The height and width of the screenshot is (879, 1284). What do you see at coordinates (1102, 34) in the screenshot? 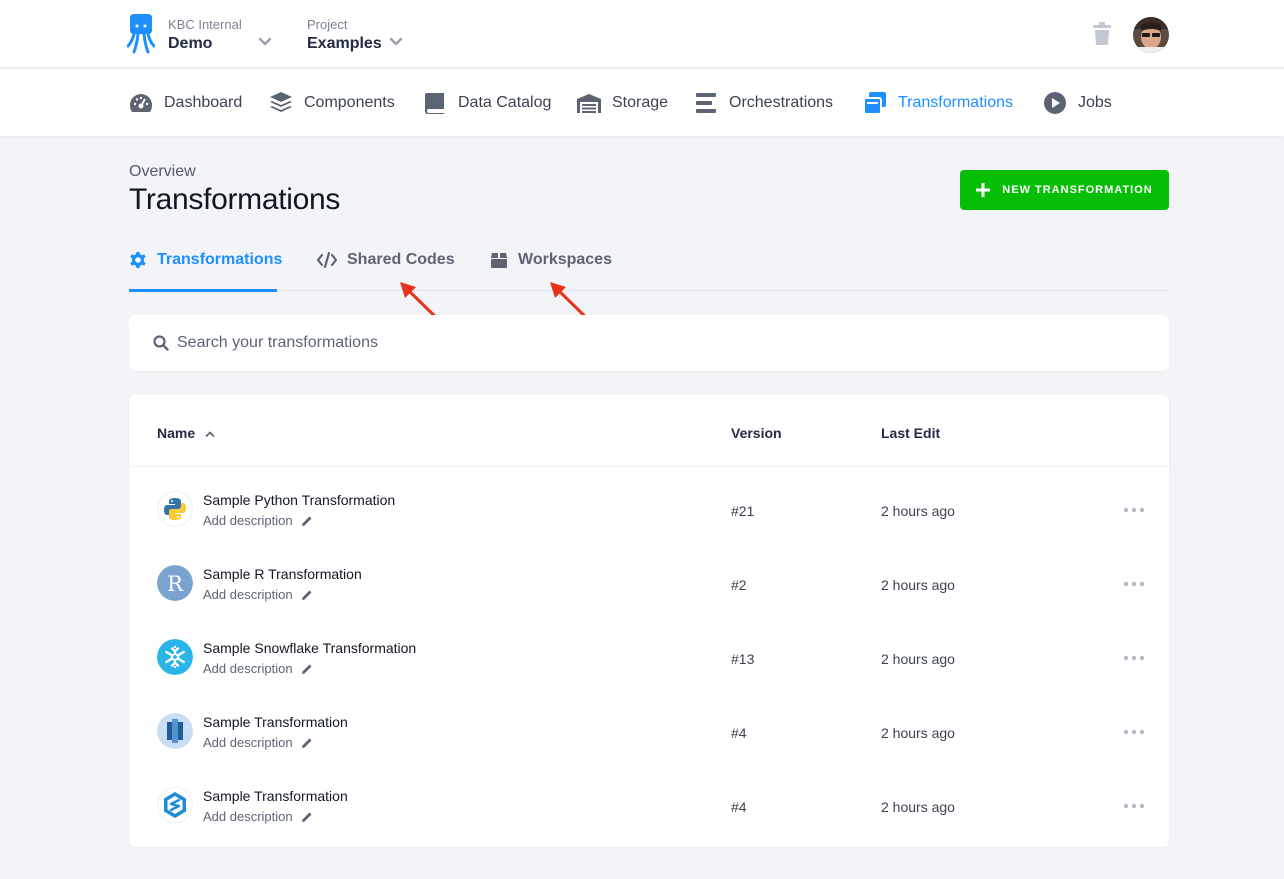
I see `trash-icon` at bounding box center [1102, 34].